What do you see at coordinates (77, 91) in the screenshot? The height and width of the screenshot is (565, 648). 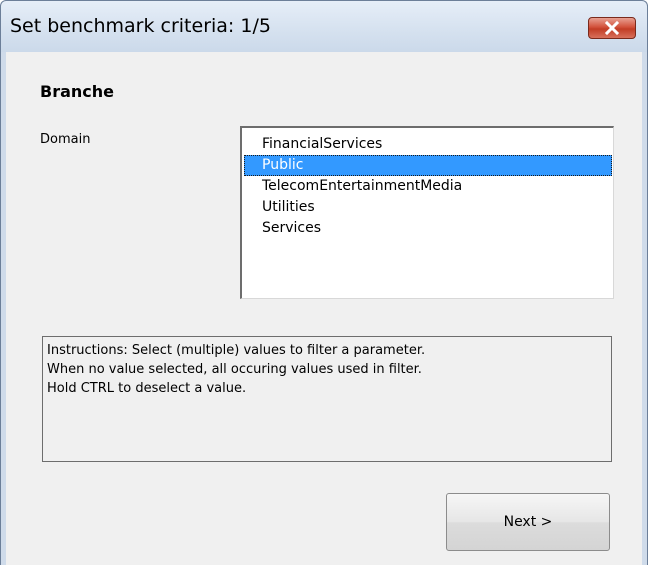 I see `section-heading: Branche` at bounding box center [77, 91].